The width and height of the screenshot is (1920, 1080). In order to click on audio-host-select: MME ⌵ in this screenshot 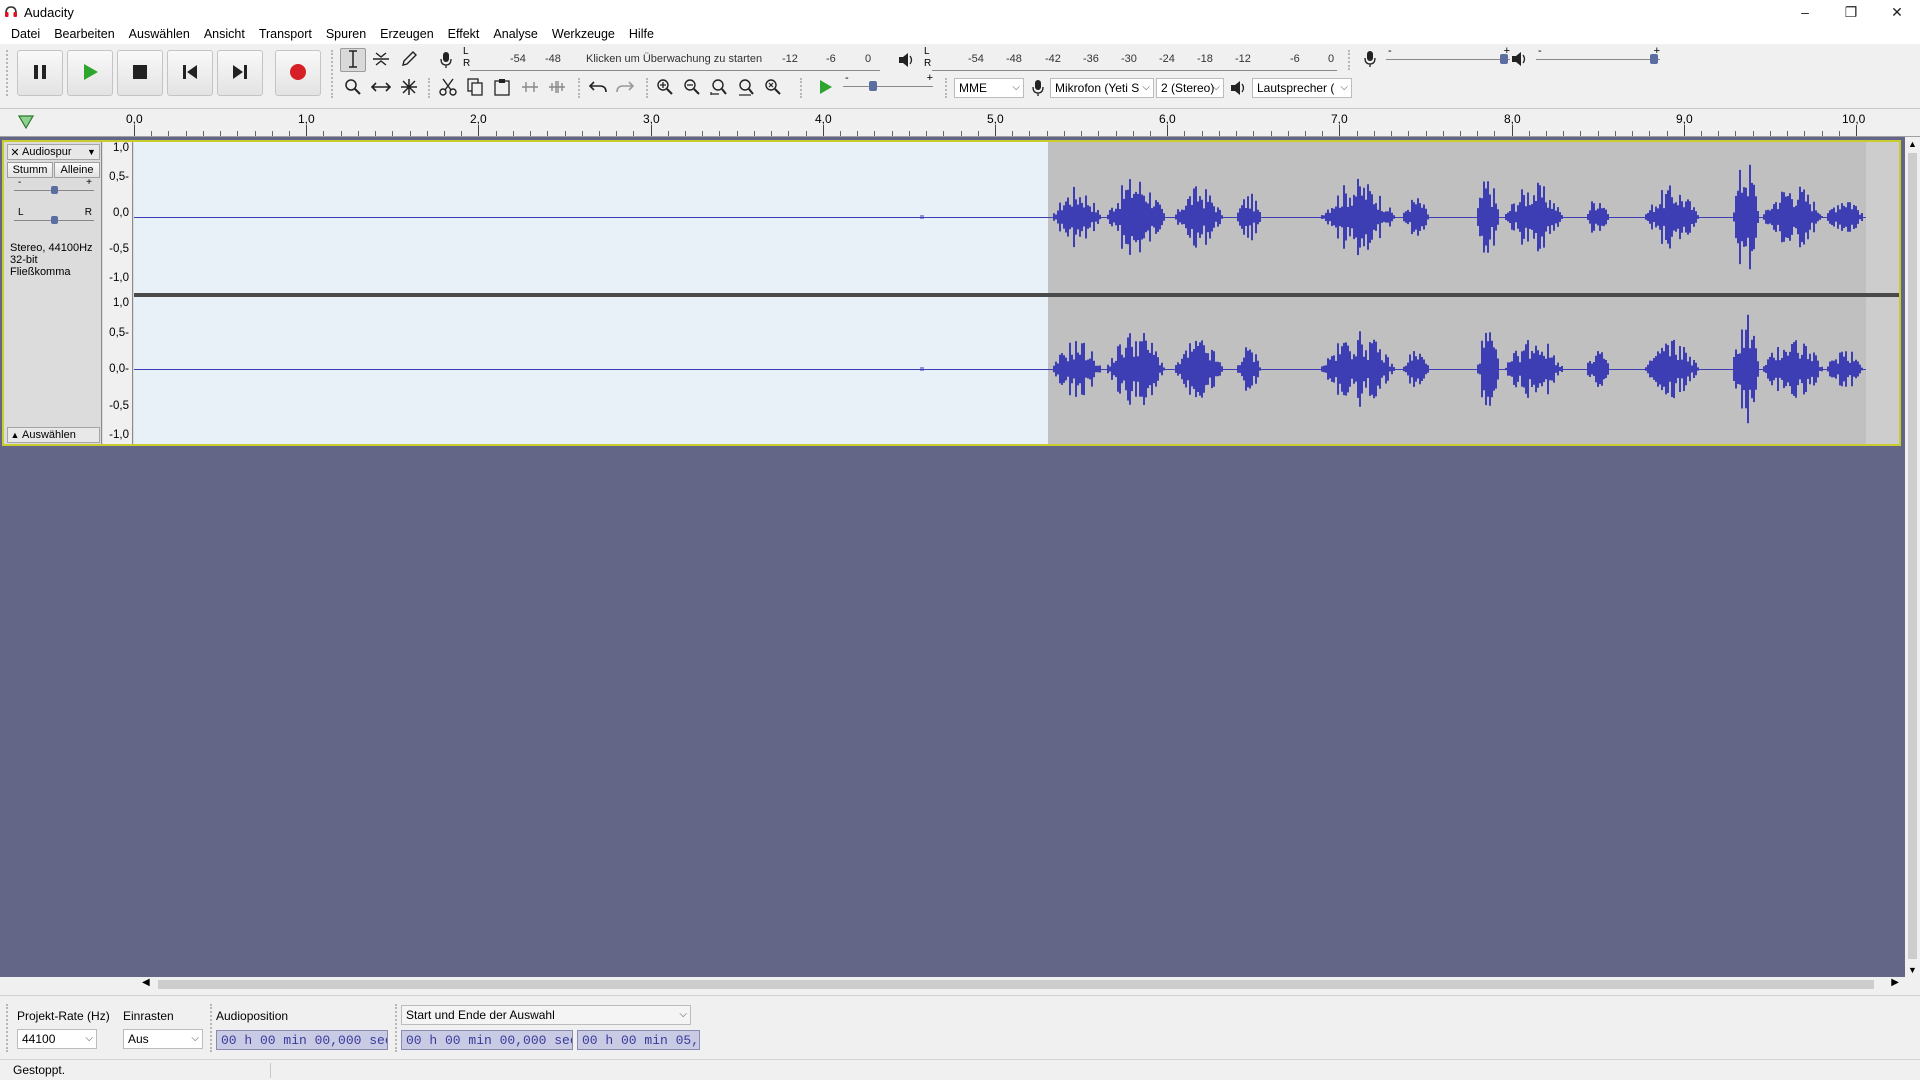, I will do `click(989, 88)`.